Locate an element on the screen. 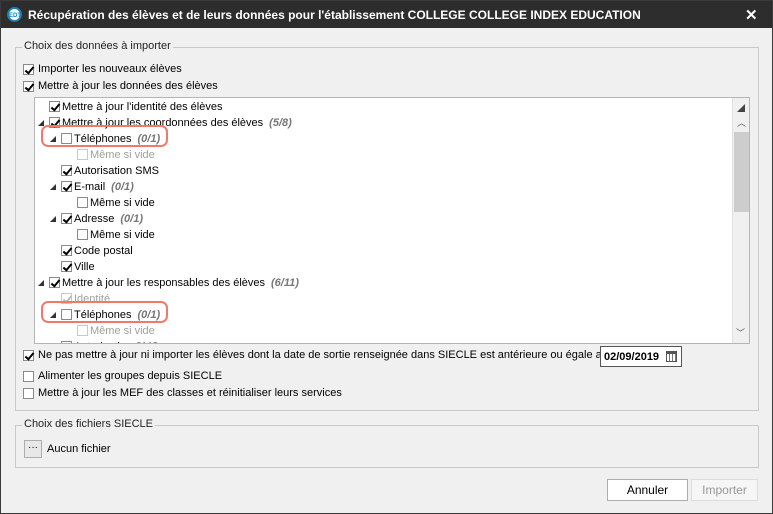  label-text: Ville is located at coordinates (84, 267).